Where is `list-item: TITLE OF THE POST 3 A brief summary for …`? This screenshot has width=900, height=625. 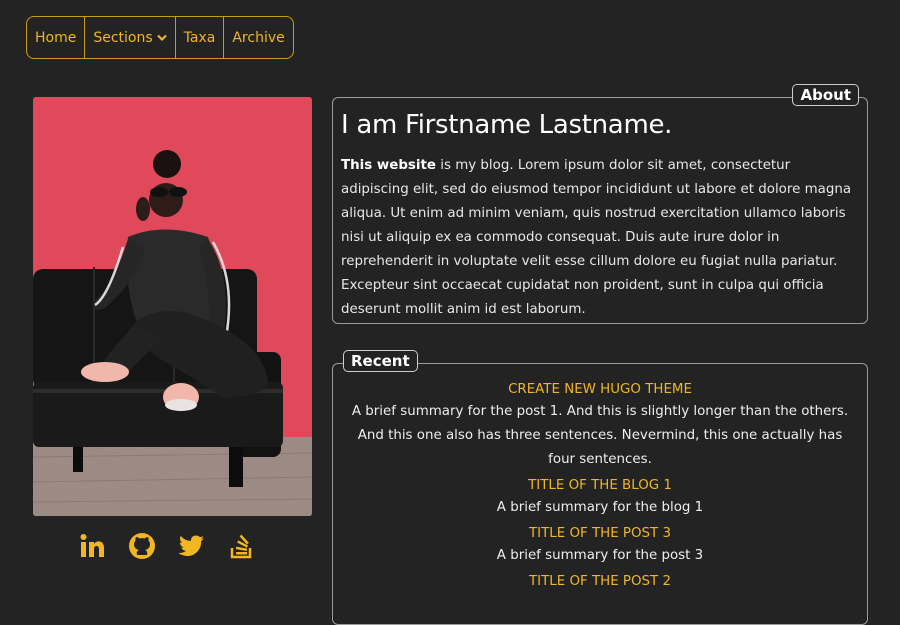 list-item: TITLE OF THE POST 3 A brief summary for … is located at coordinates (600, 546).